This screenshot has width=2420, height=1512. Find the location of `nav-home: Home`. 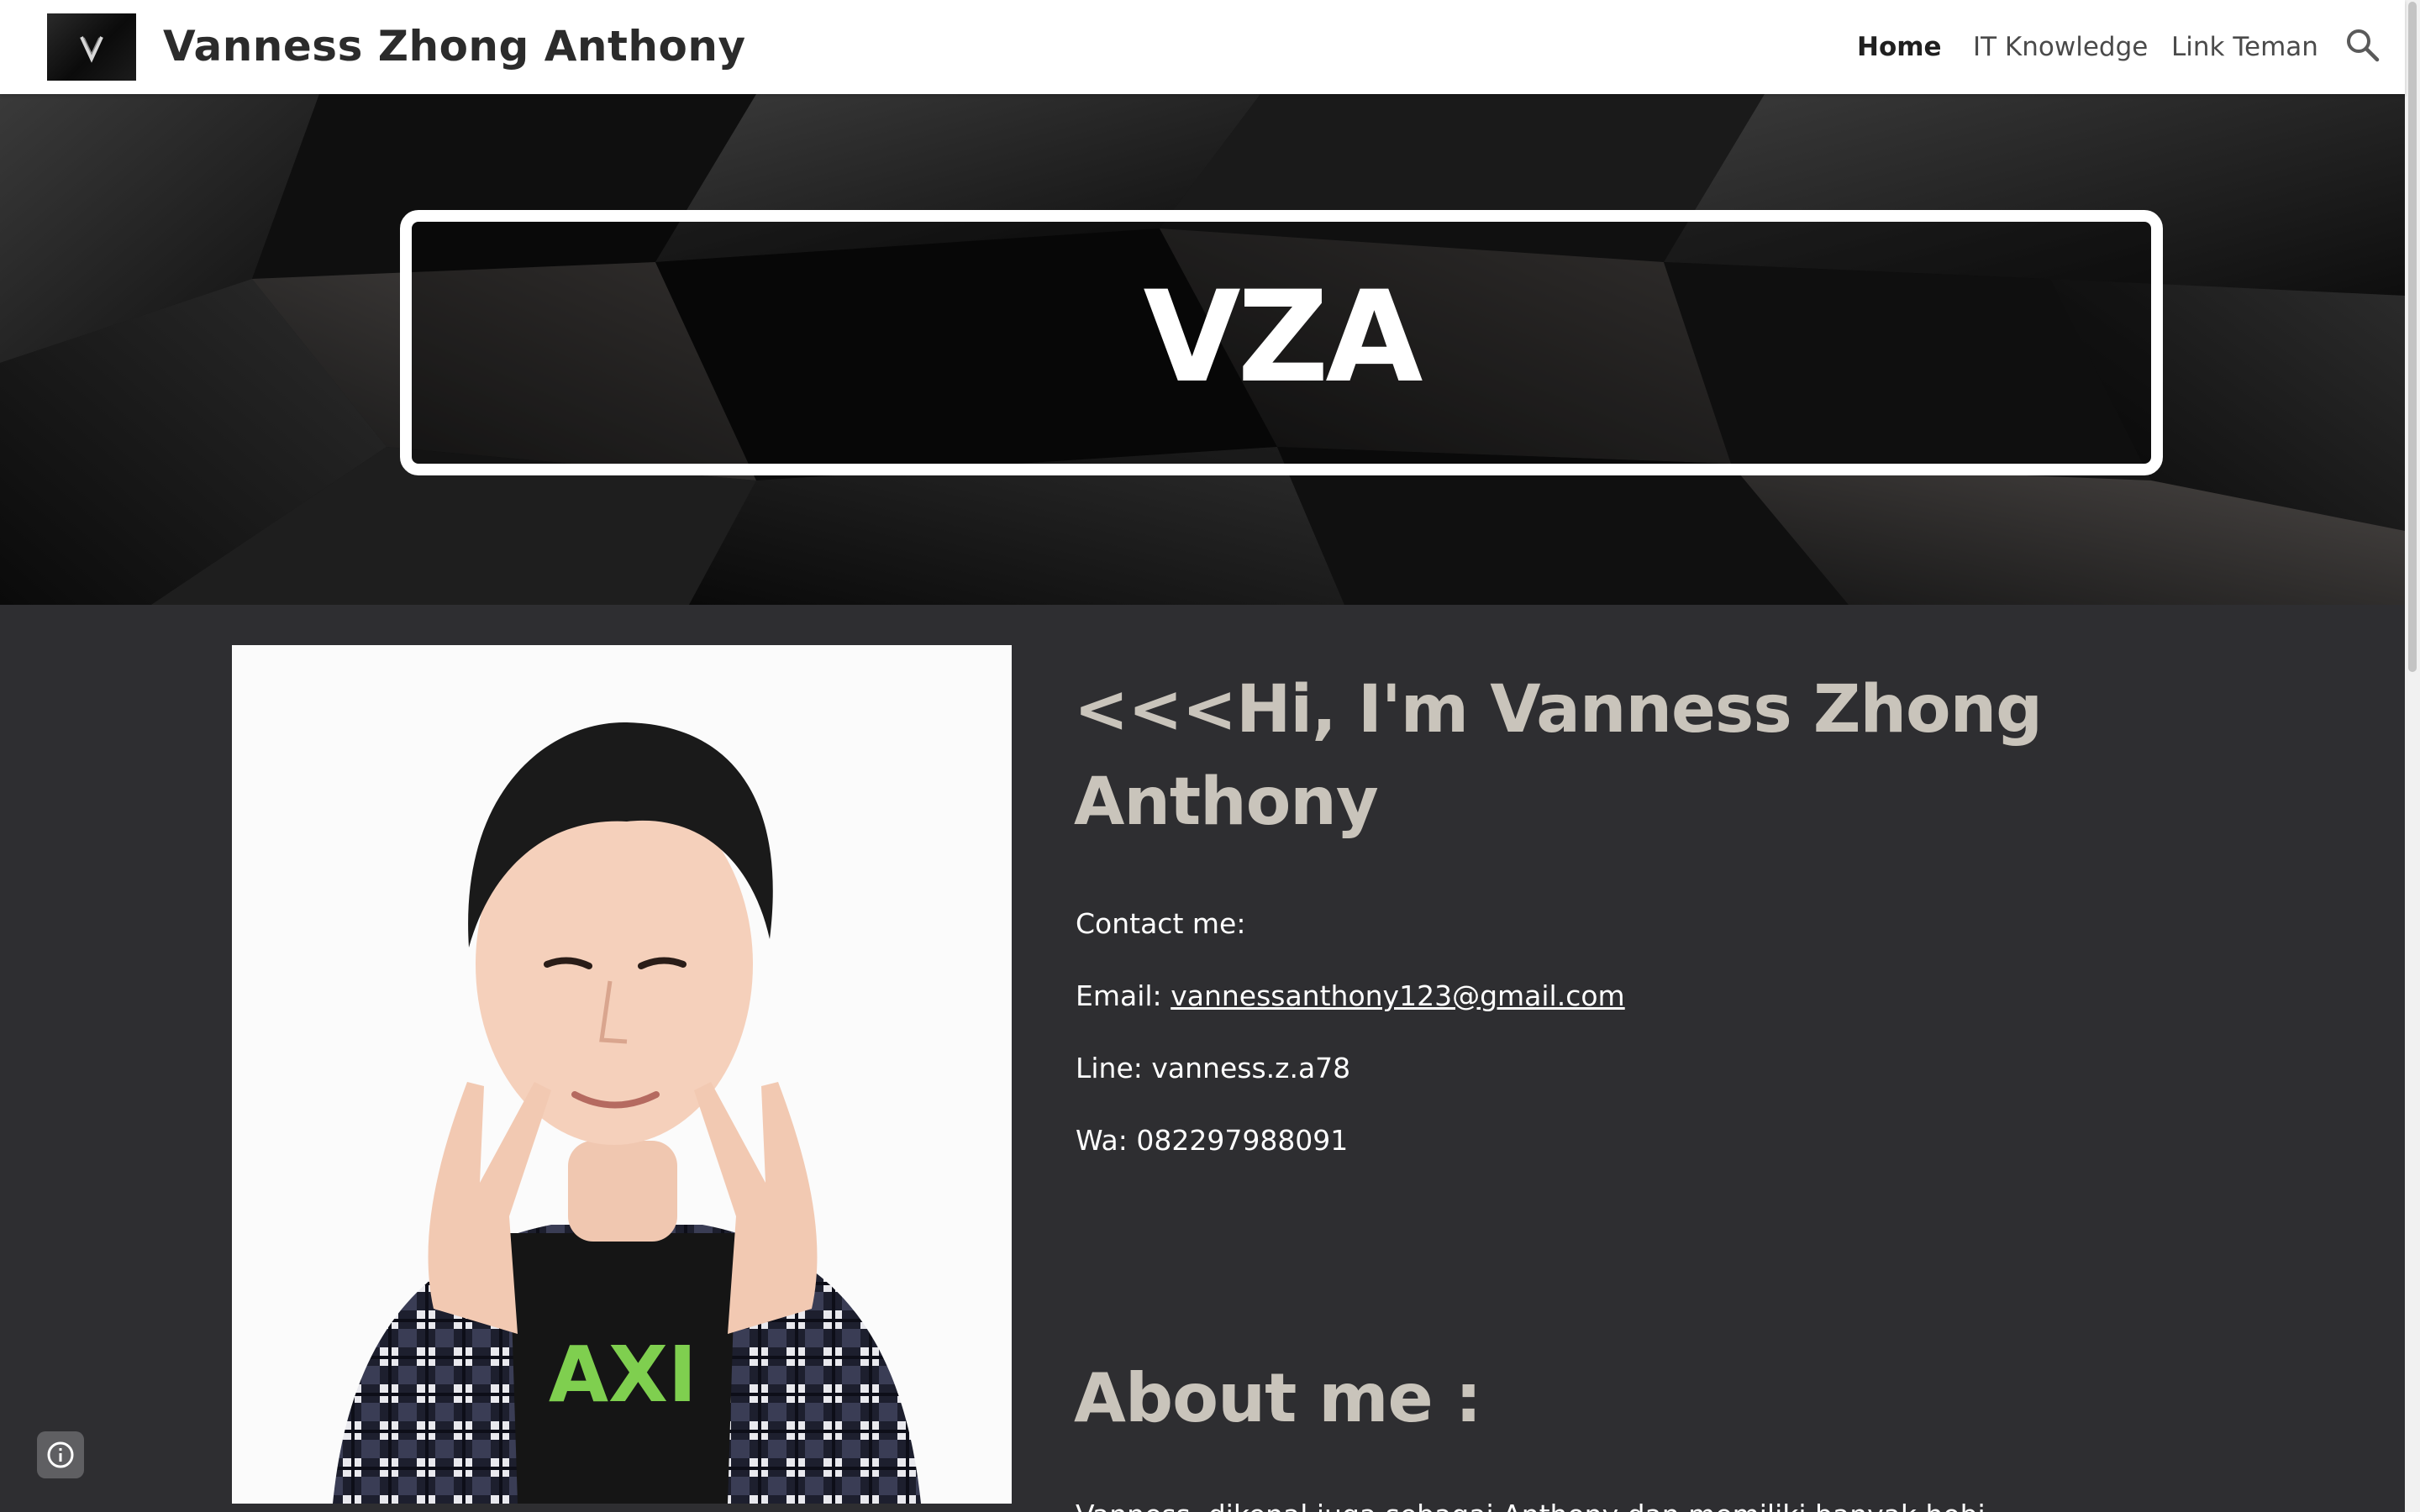

nav-home: Home is located at coordinates (1900, 47).